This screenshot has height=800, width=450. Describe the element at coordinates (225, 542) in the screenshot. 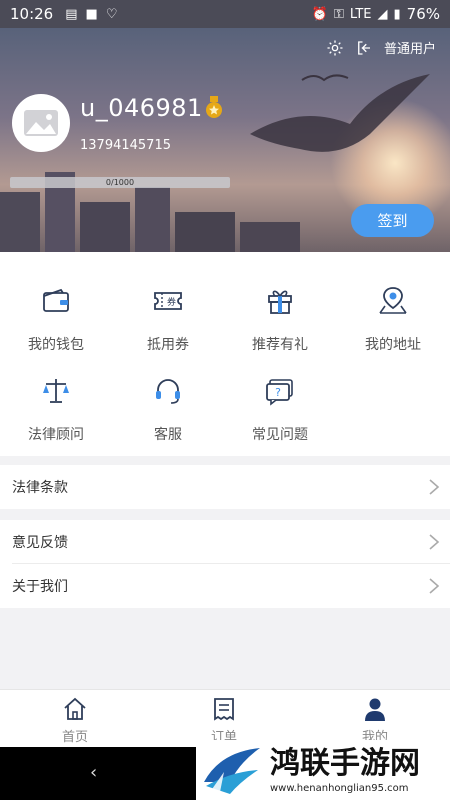

I see `list-item-feedback: 意见反馈` at that location.